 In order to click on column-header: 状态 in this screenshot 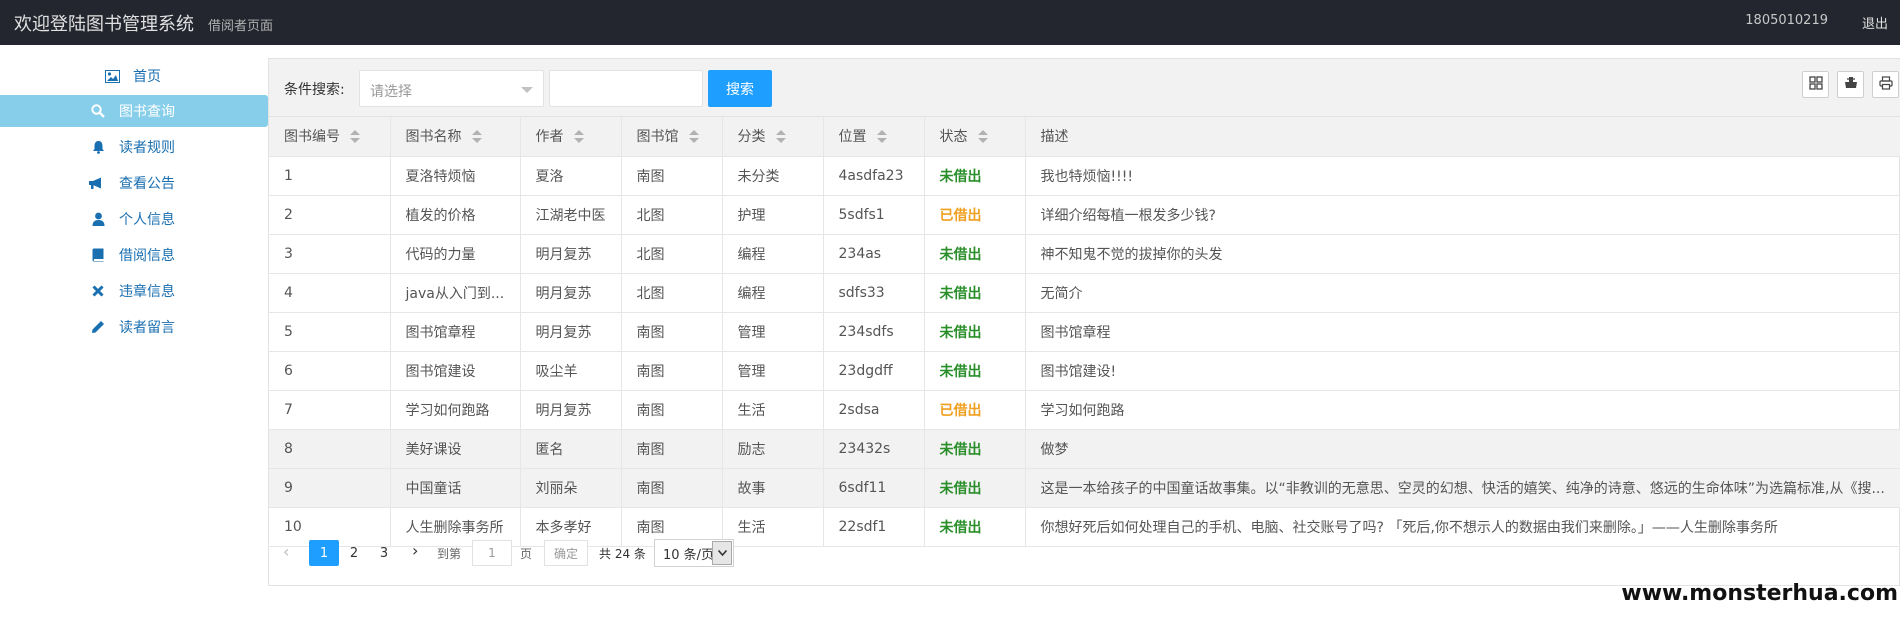, I will do `click(975, 137)`.